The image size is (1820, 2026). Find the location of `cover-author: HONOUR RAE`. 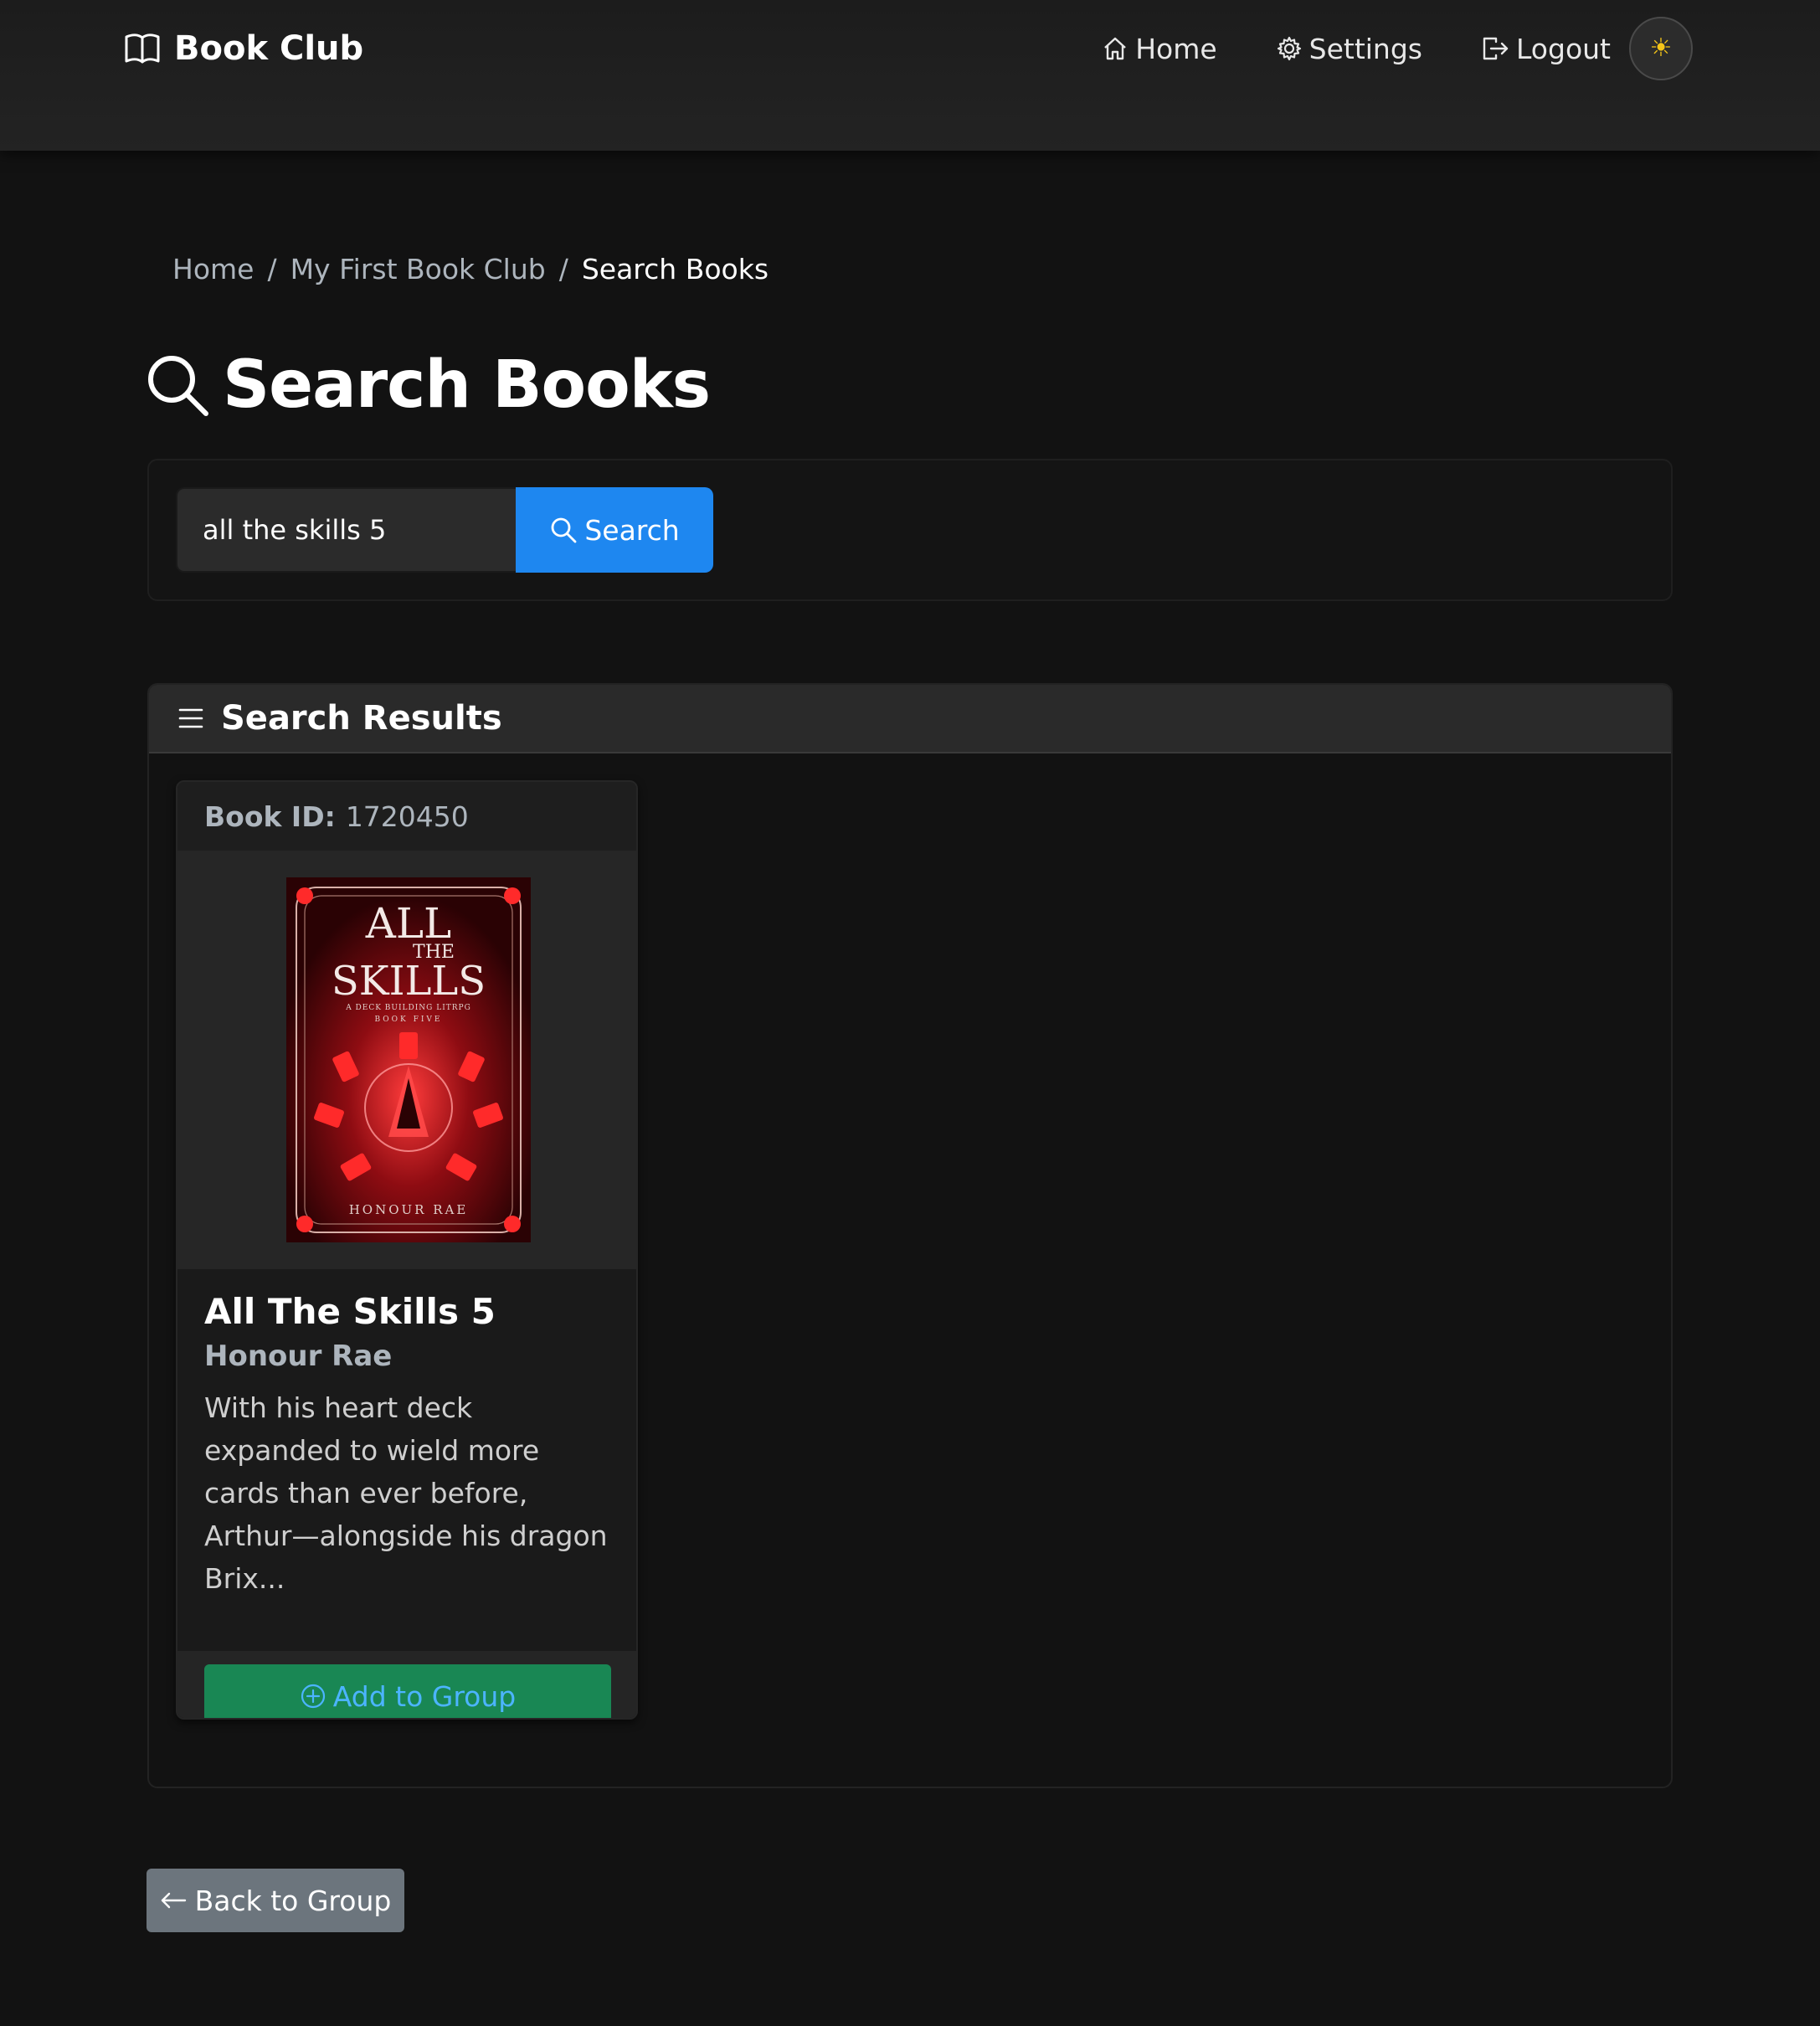

cover-author: HONOUR RAE is located at coordinates (409, 1210).